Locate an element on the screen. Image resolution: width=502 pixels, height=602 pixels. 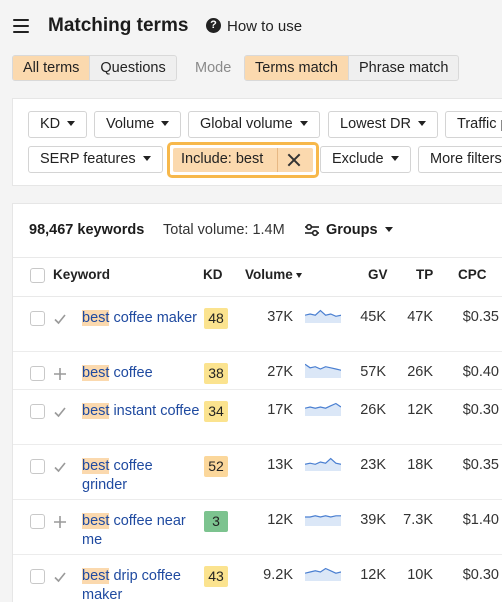
more-filters-button: More filters is located at coordinates (460, 159).